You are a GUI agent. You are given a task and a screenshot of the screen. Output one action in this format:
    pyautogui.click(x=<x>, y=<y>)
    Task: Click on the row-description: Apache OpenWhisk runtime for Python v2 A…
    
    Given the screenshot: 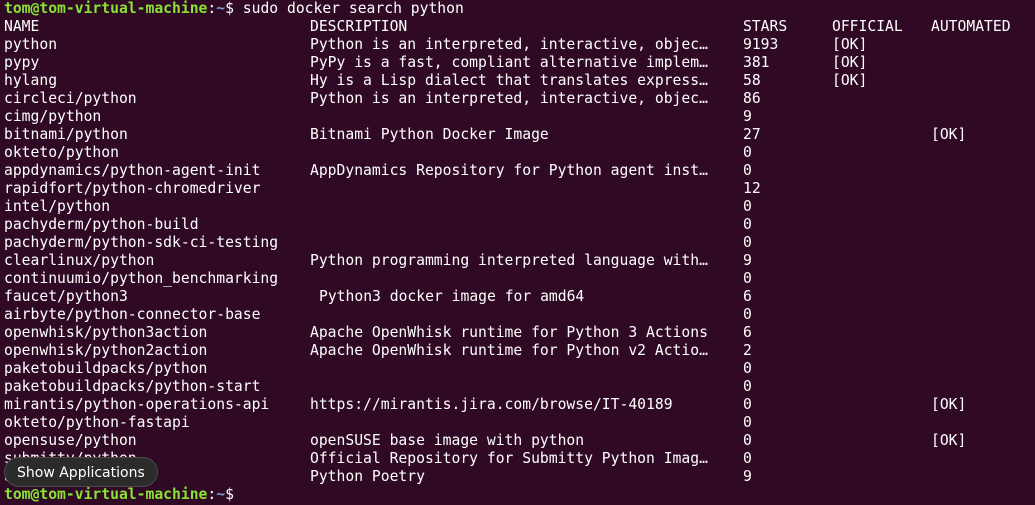 What is the action you would take?
    pyautogui.click(x=509, y=350)
    